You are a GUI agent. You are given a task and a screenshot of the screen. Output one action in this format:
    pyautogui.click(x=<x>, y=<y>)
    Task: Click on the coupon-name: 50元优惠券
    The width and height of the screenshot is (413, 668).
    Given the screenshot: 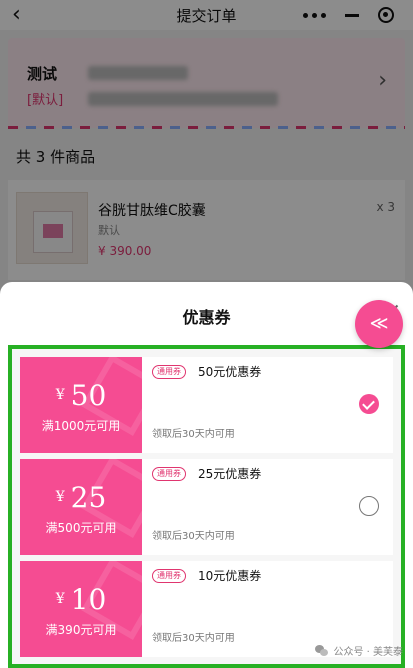 What is the action you would take?
    pyautogui.click(x=230, y=372)
    